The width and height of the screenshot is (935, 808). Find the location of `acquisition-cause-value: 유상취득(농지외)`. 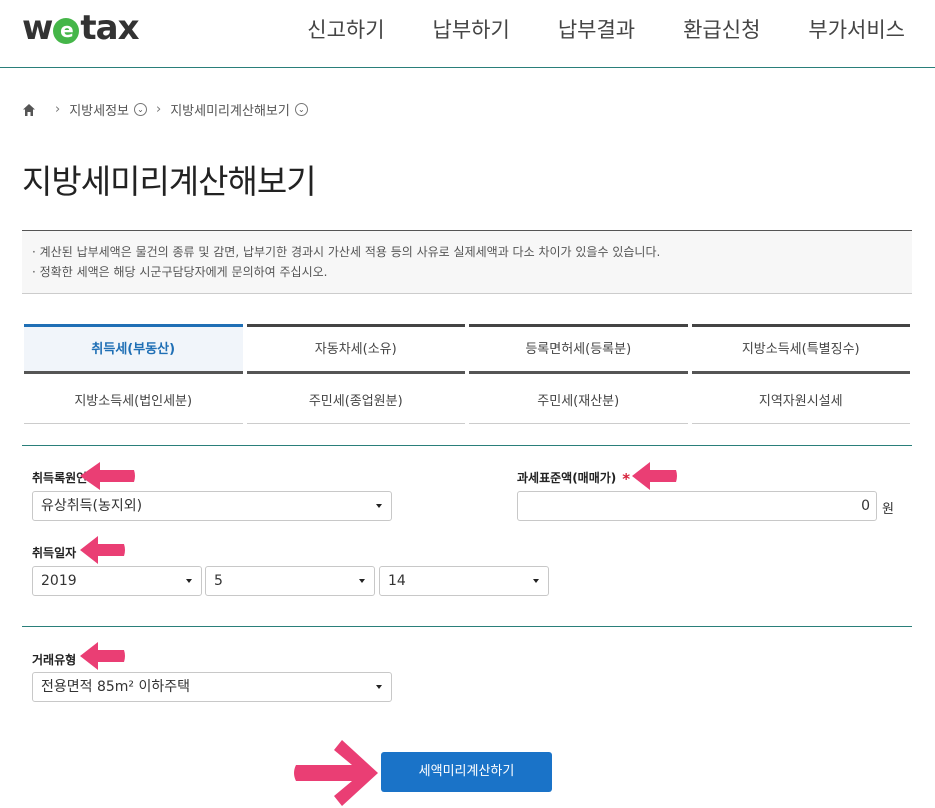

acquisition-cause-value: 유상취득(농지외) is located at coordinates (92, 506).